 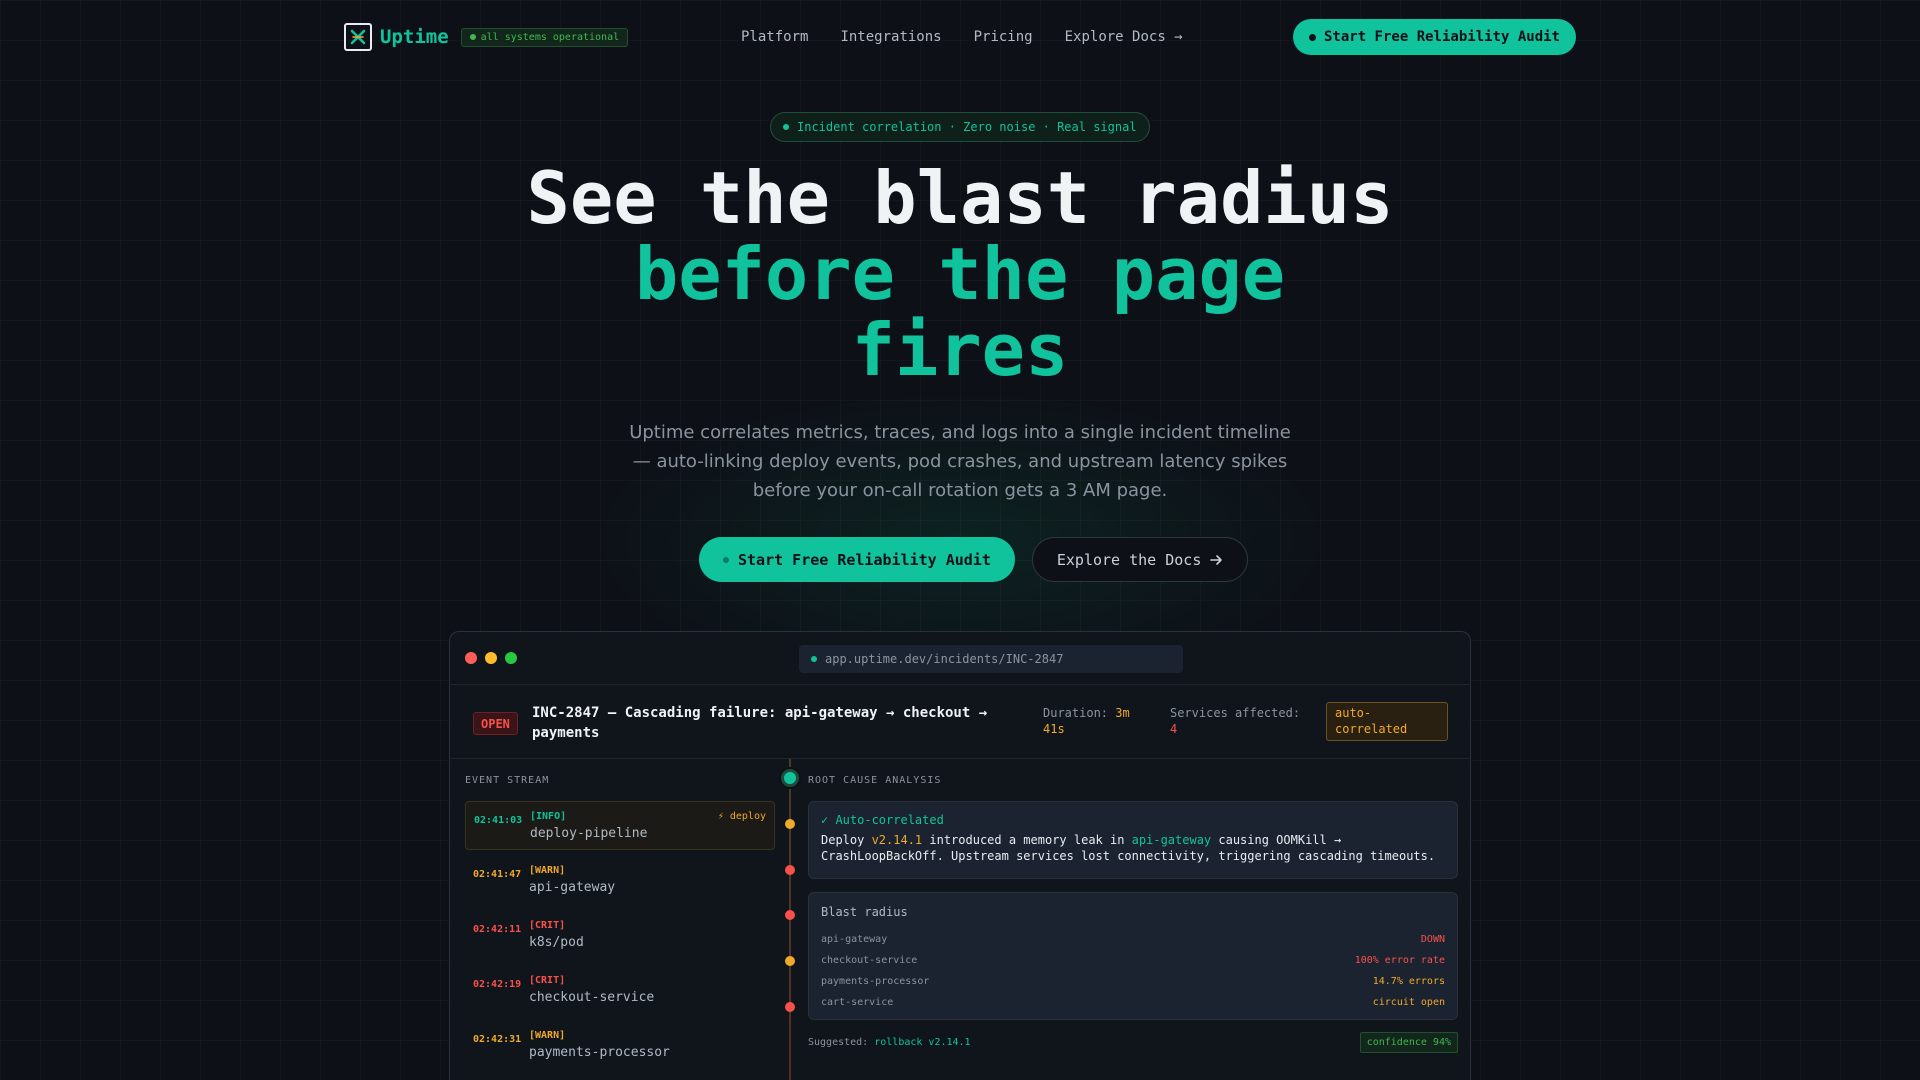 I want to click on confidence-badge: confidence 94%, so click(x=1408, y=1042).